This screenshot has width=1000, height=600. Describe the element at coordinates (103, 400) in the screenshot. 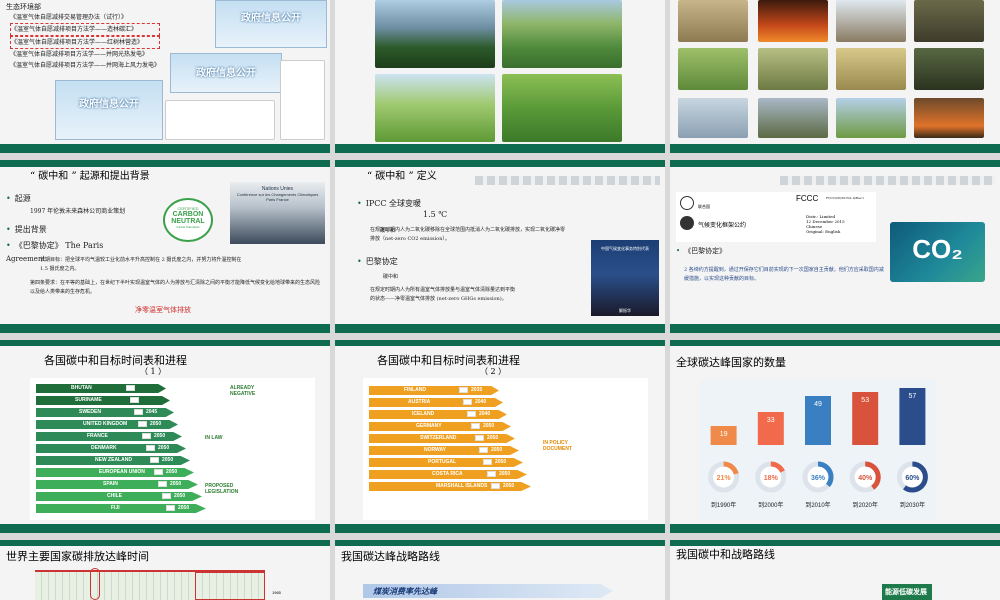

I see `country-row: SURINAME` at that location.